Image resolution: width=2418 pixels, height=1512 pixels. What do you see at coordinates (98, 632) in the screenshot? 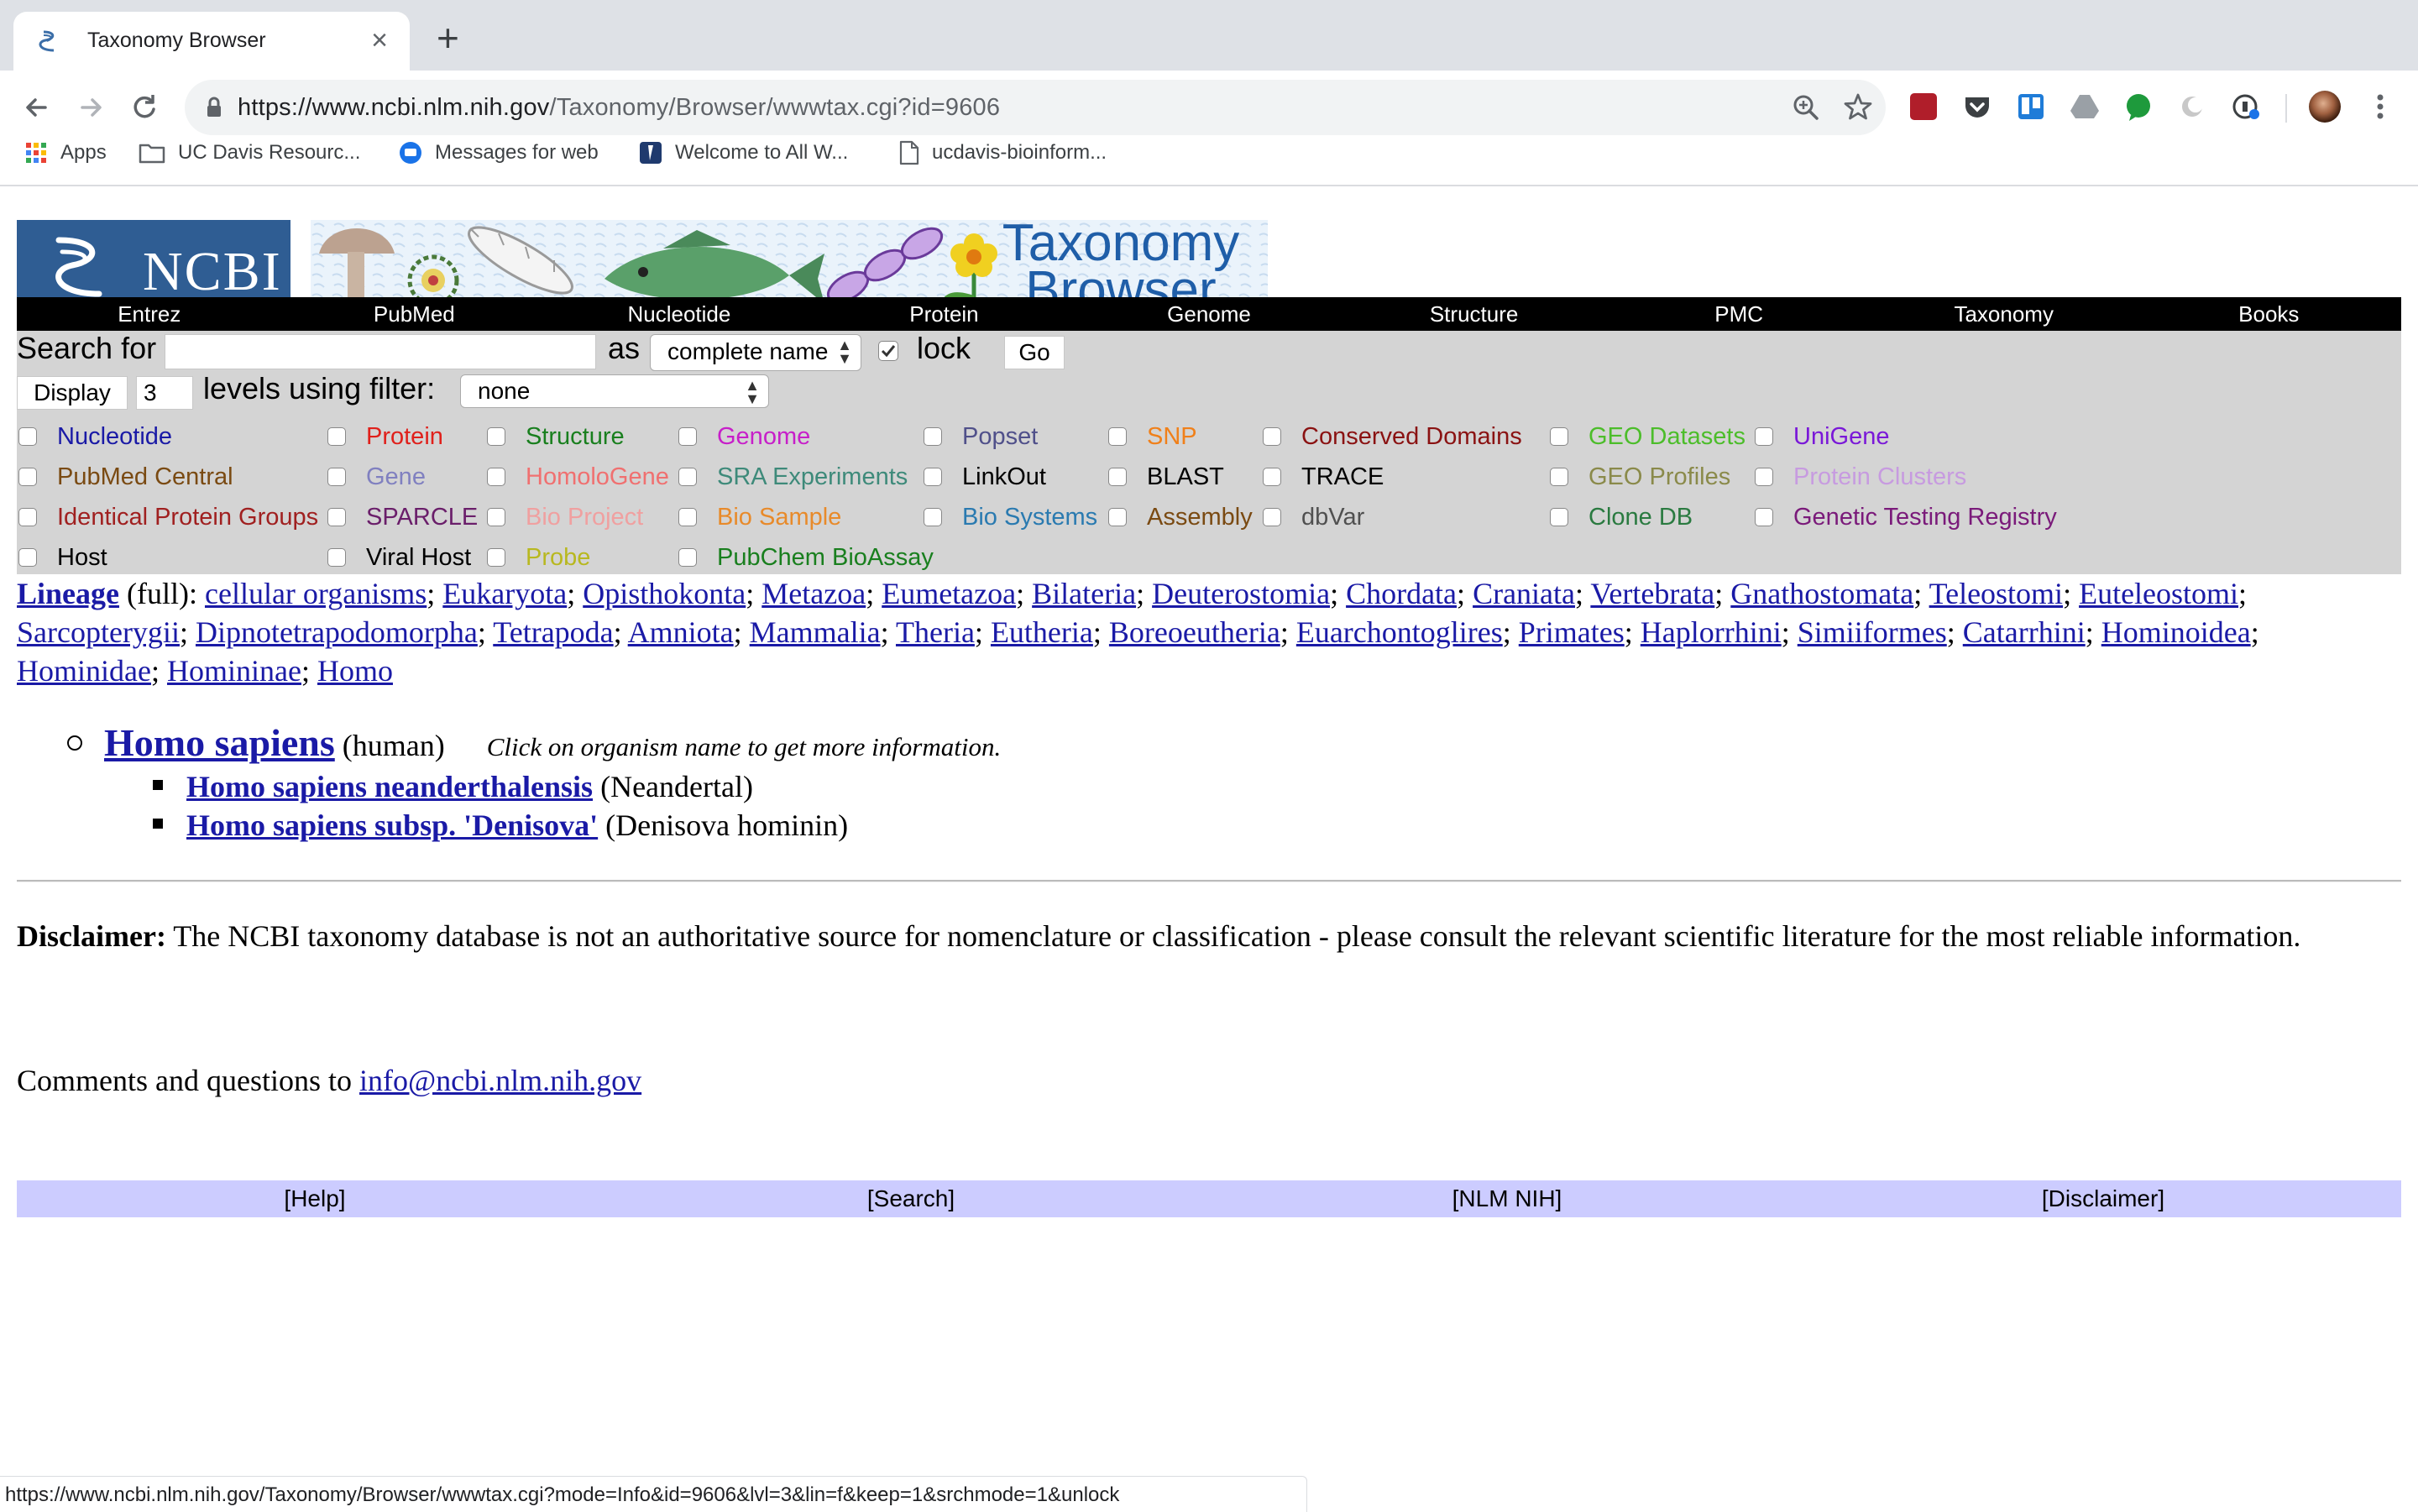
I see `lineage-taxon-link: Sarcopterygii` at bounding box center [98, 632].